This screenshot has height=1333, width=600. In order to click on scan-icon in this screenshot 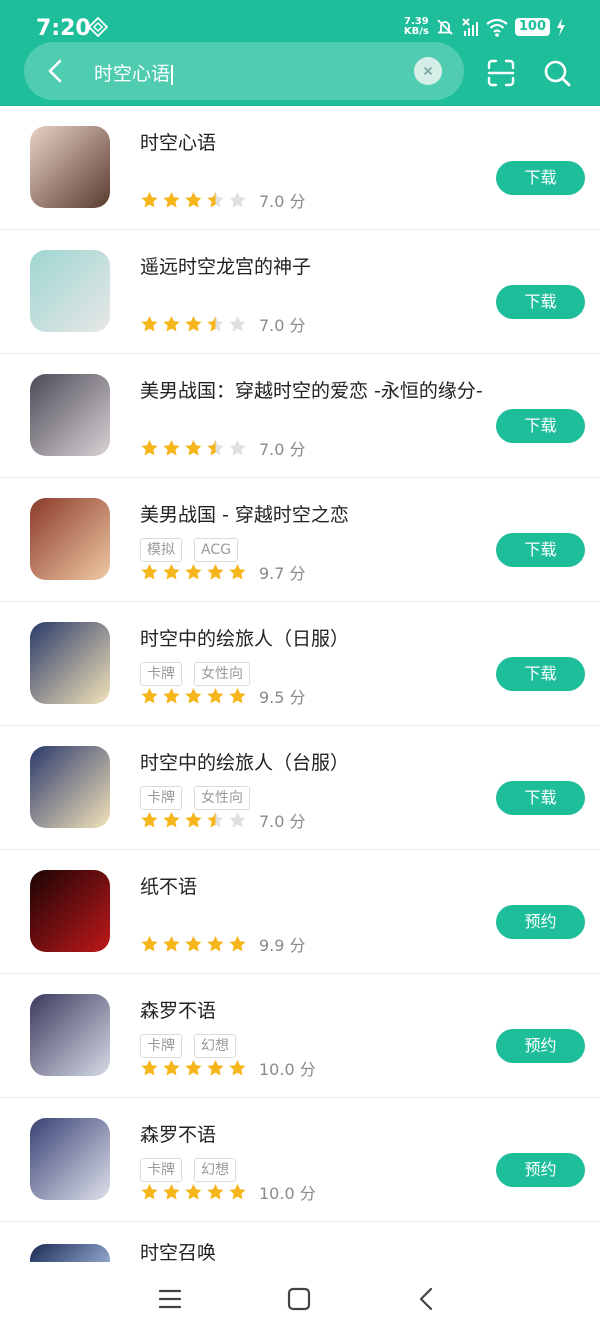, I will do `click(501, 73)`.